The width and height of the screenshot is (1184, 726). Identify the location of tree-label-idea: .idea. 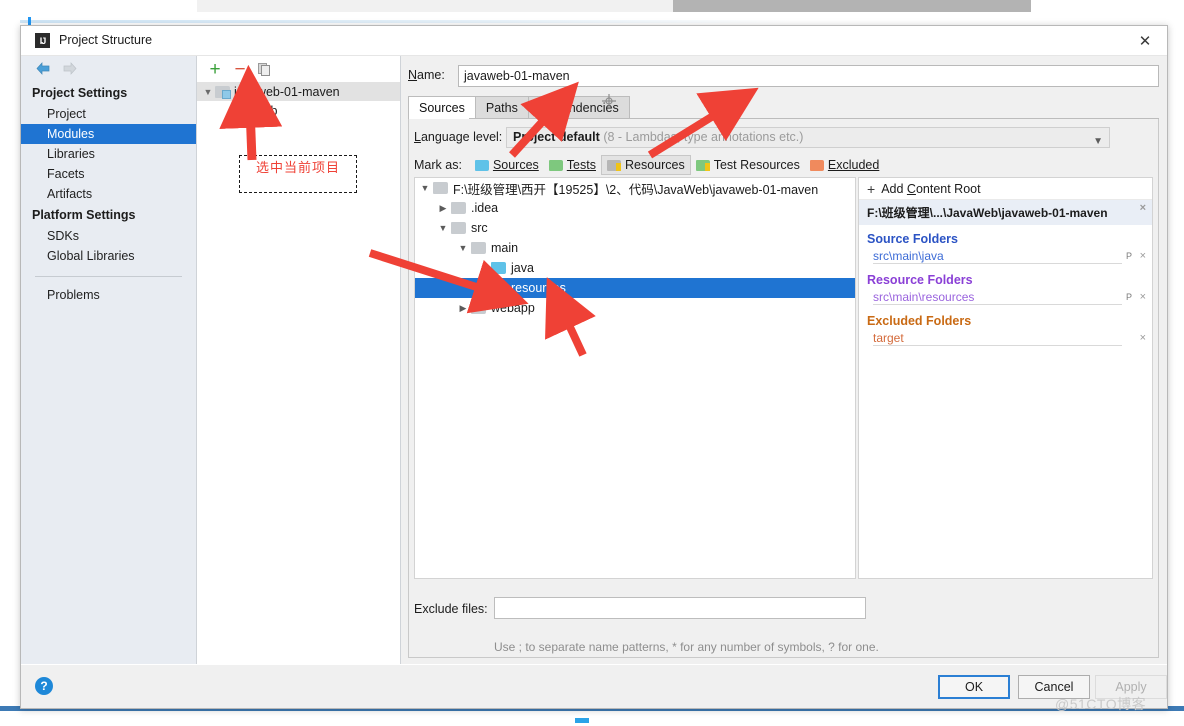
(485, 208).